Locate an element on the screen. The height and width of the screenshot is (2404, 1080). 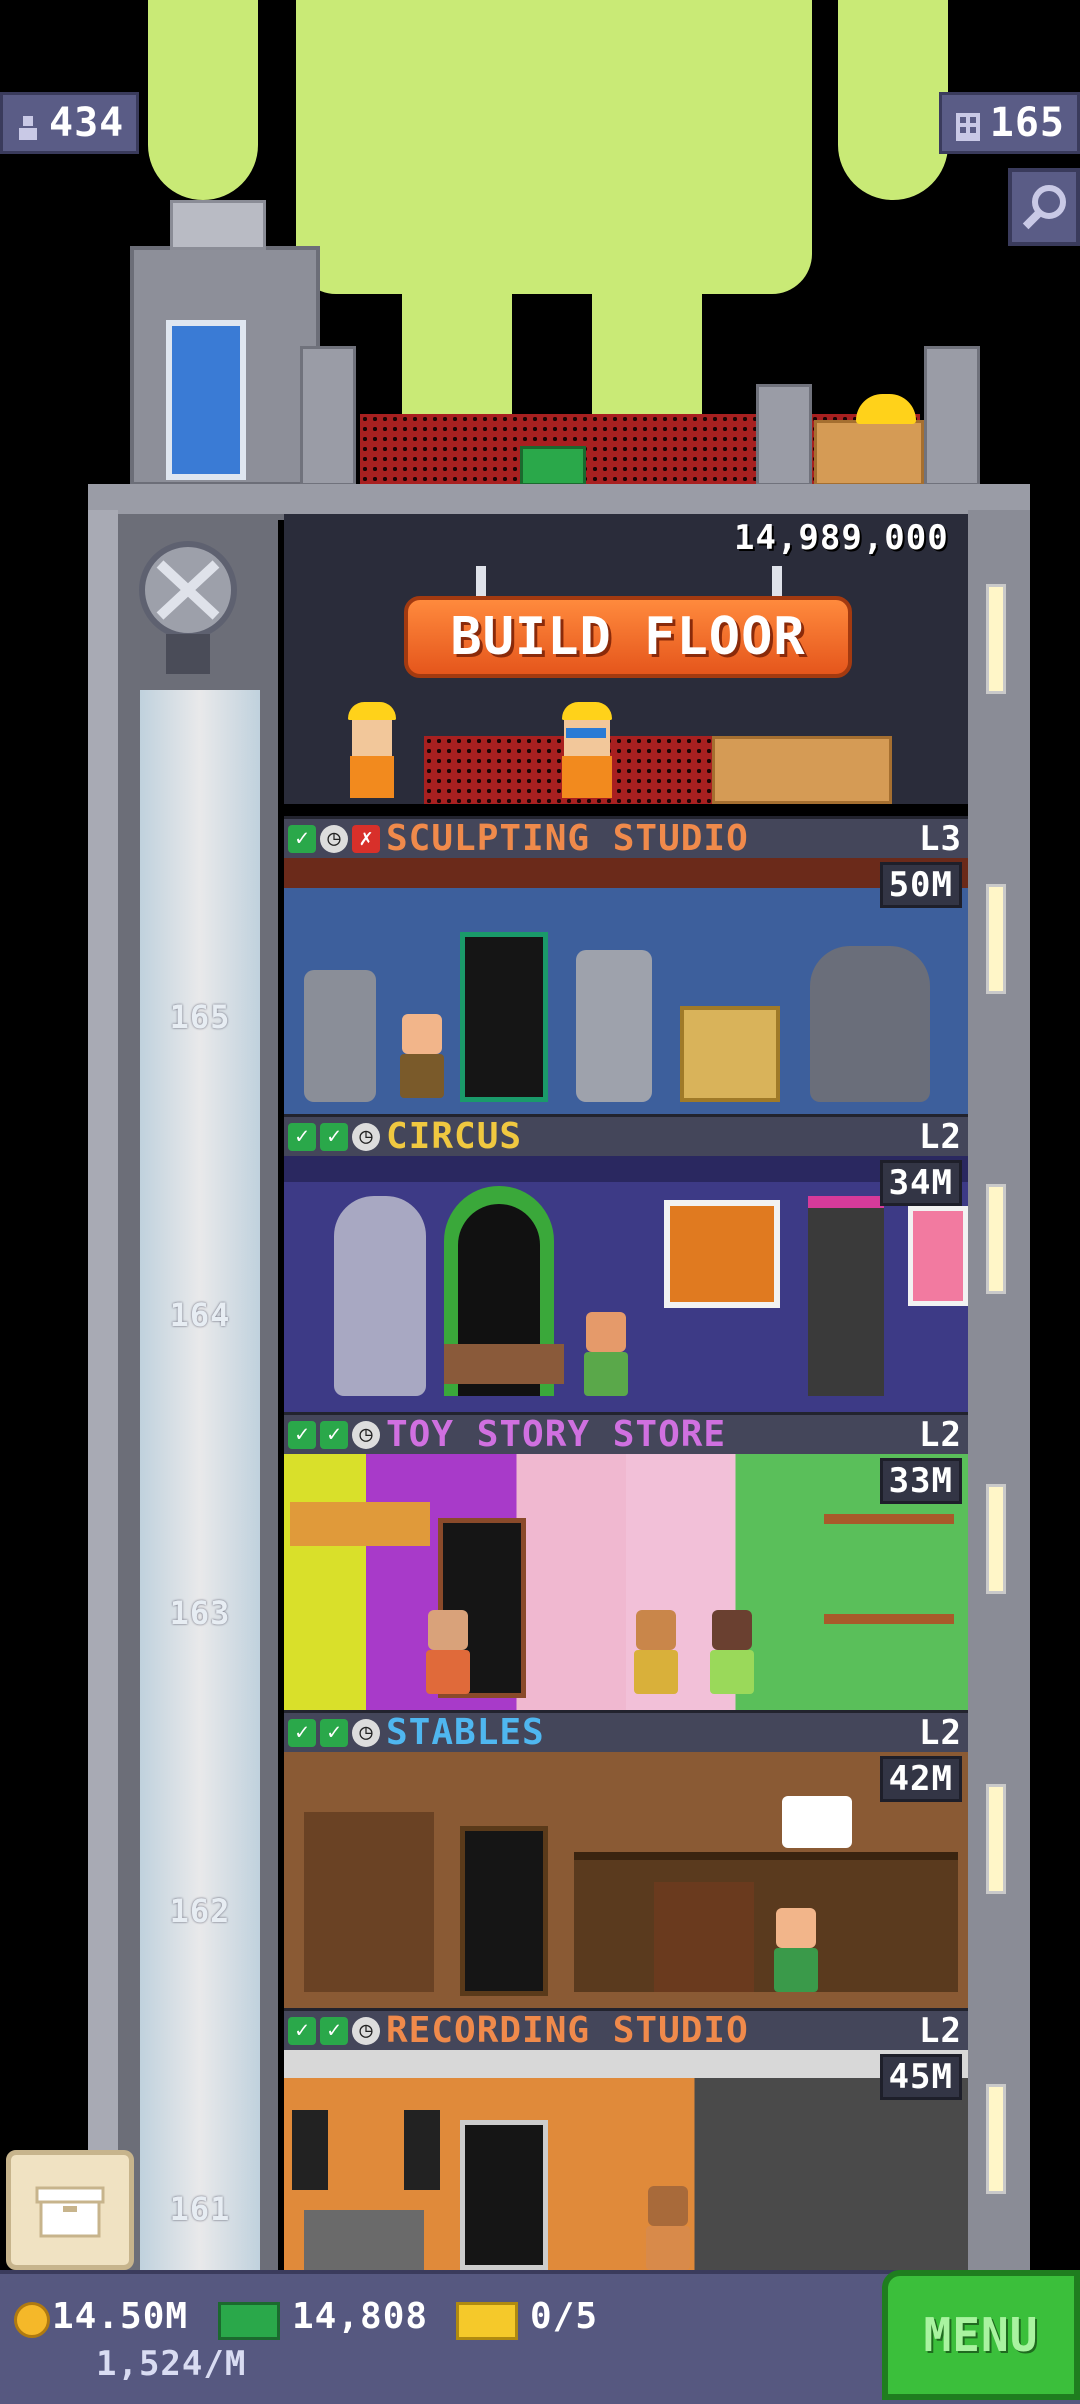
floor-header: ✓ ◷ ✗ SCULPTING STUDIO L3 is located at coordinates (626, 837).